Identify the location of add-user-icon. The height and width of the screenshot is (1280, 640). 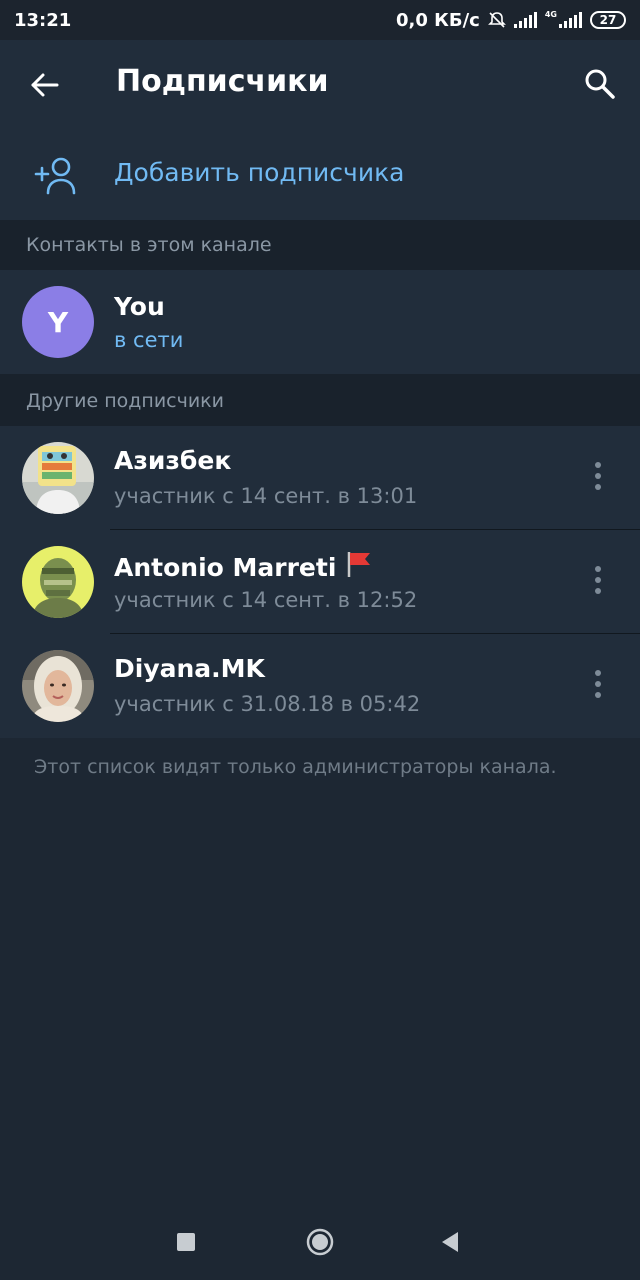
(55, 176).